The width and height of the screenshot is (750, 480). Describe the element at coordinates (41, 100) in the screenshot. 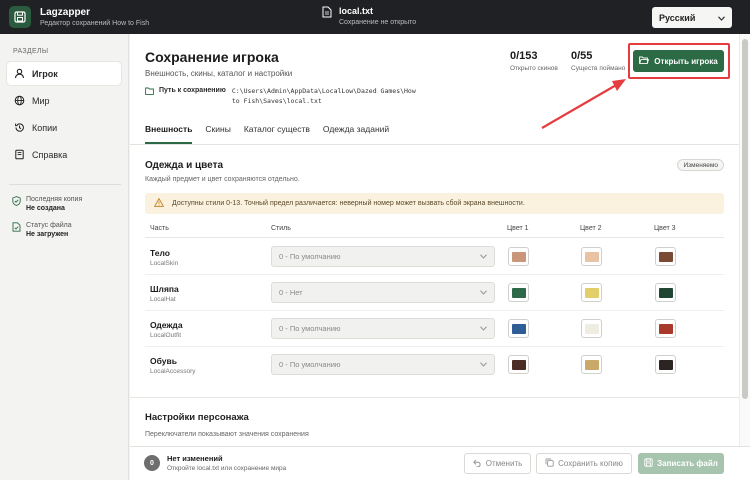

I see `sidebar-item-label: Мир` at that location.